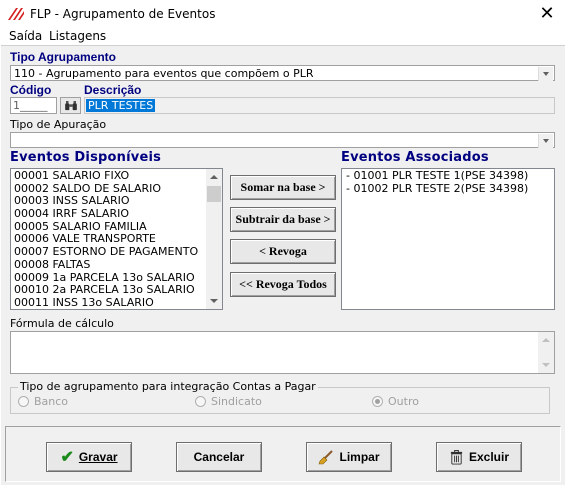 This screenshot has width=567, height=485. I want to click on scroll-thumb, so click(214, 194).